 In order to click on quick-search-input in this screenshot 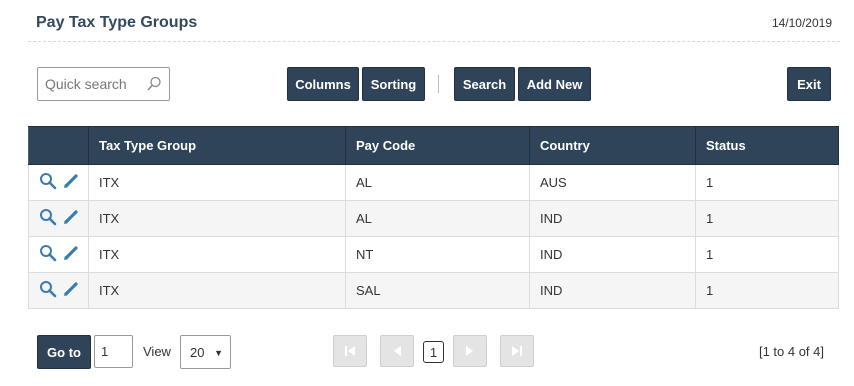, I will do `click(92, 84)`.